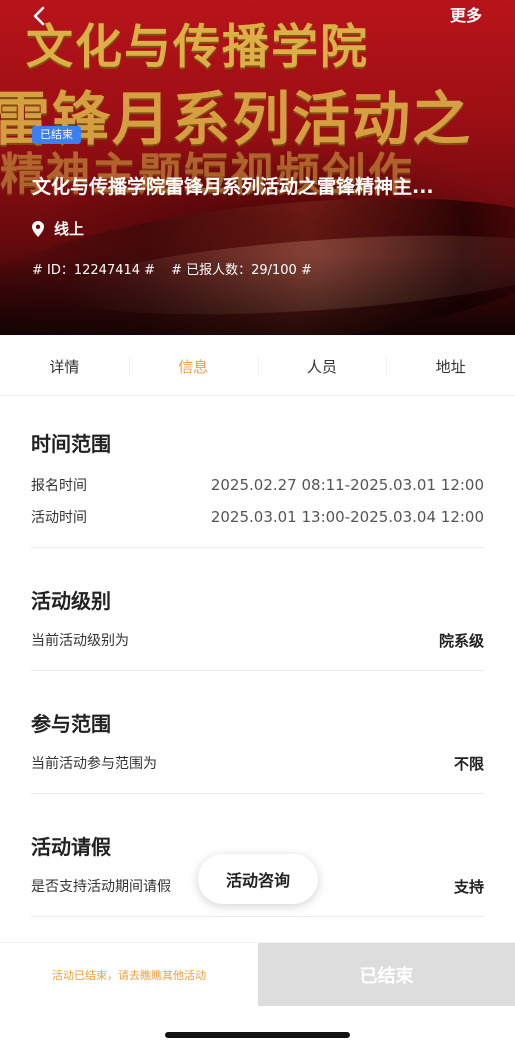 This screenshot has width=515, height=1048. Describe the element at coordinates (347, 517) in the screenshot. I see `row-value: 2025.03.01 13:00-2025.03.04 12:00` at that location.